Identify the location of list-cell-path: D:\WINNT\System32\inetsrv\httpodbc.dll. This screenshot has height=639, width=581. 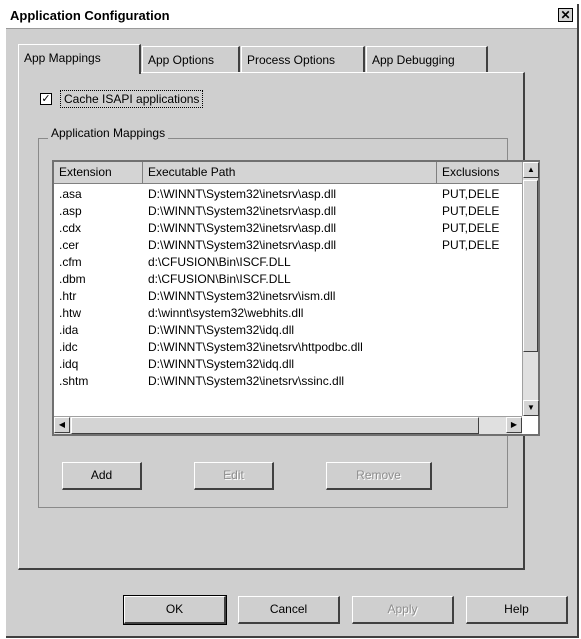
(255, 347).